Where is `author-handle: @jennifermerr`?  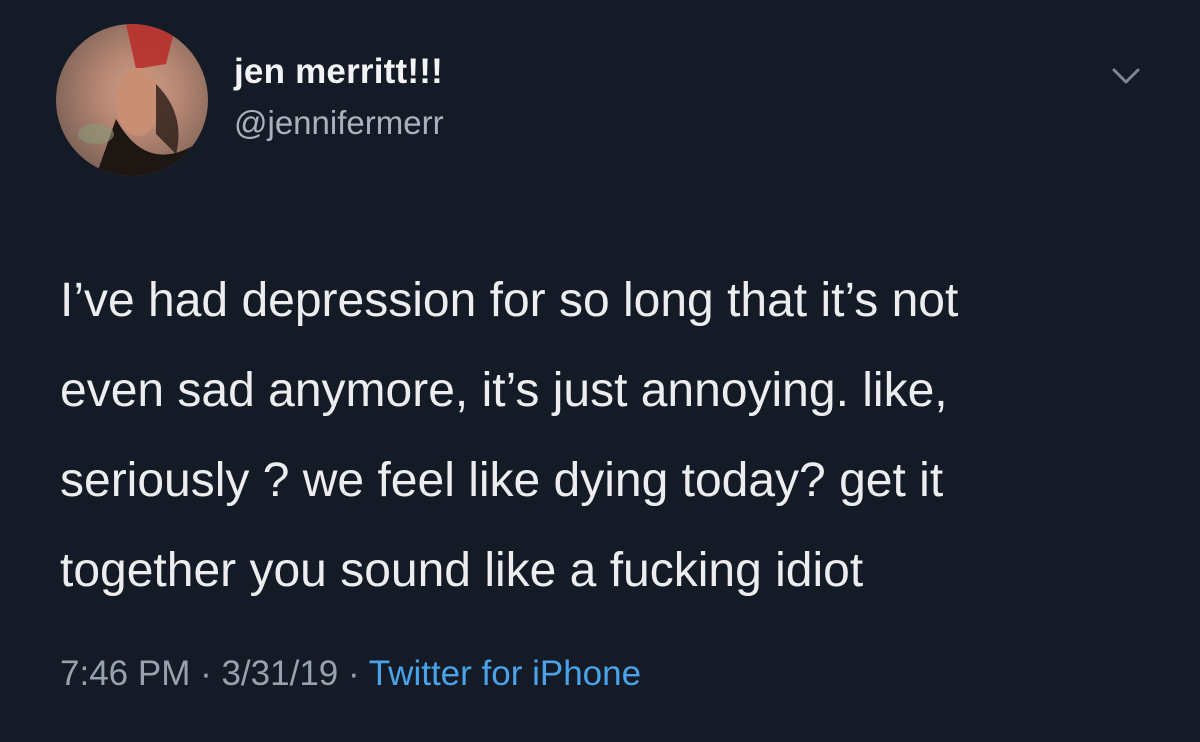
author-handle: @jennifermerr is located at coordinates (339, 123).